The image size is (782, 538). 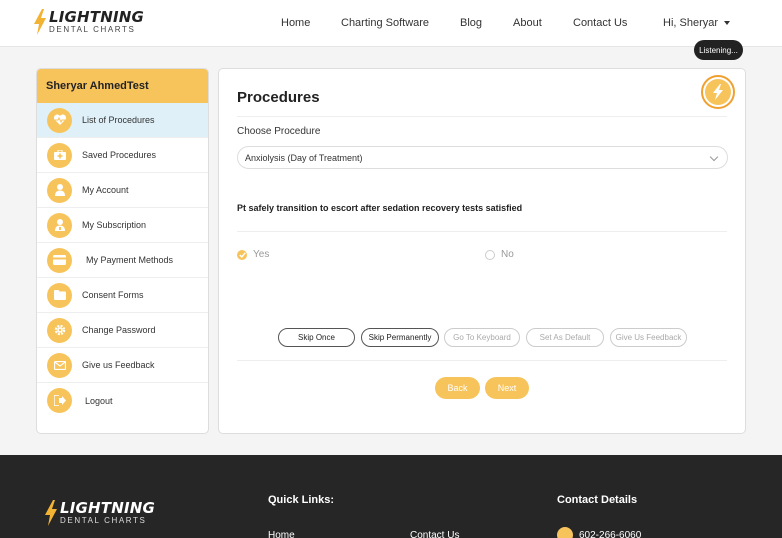 I want to click on sidebar-item-my-subscription: My Subscription, so click(x=122, y=225).